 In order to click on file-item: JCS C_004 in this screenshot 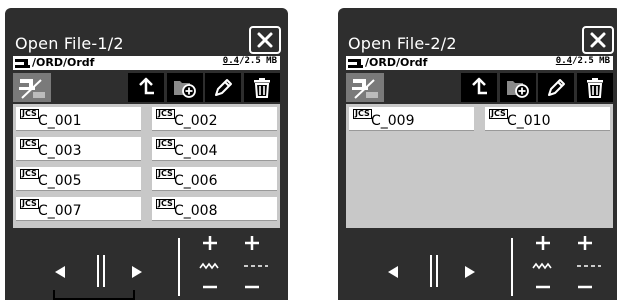, I will do `click(214, 149)`.